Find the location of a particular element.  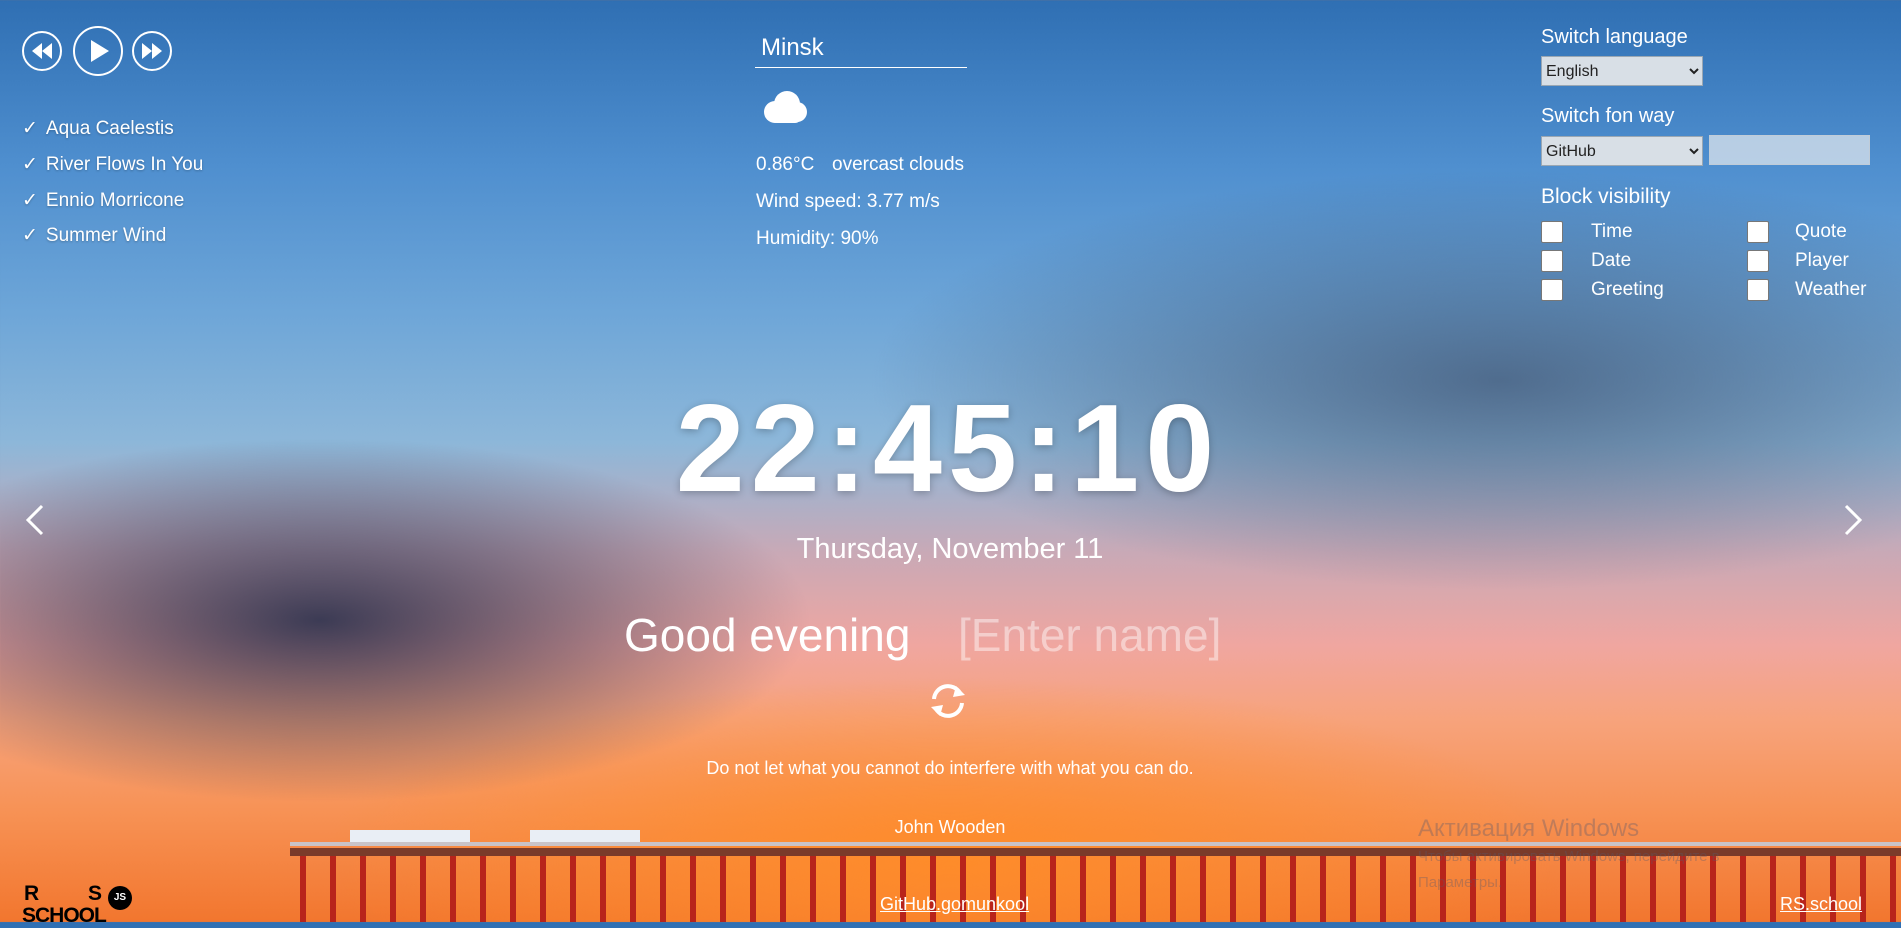

next-track-button is located at coordinates (152, 51).